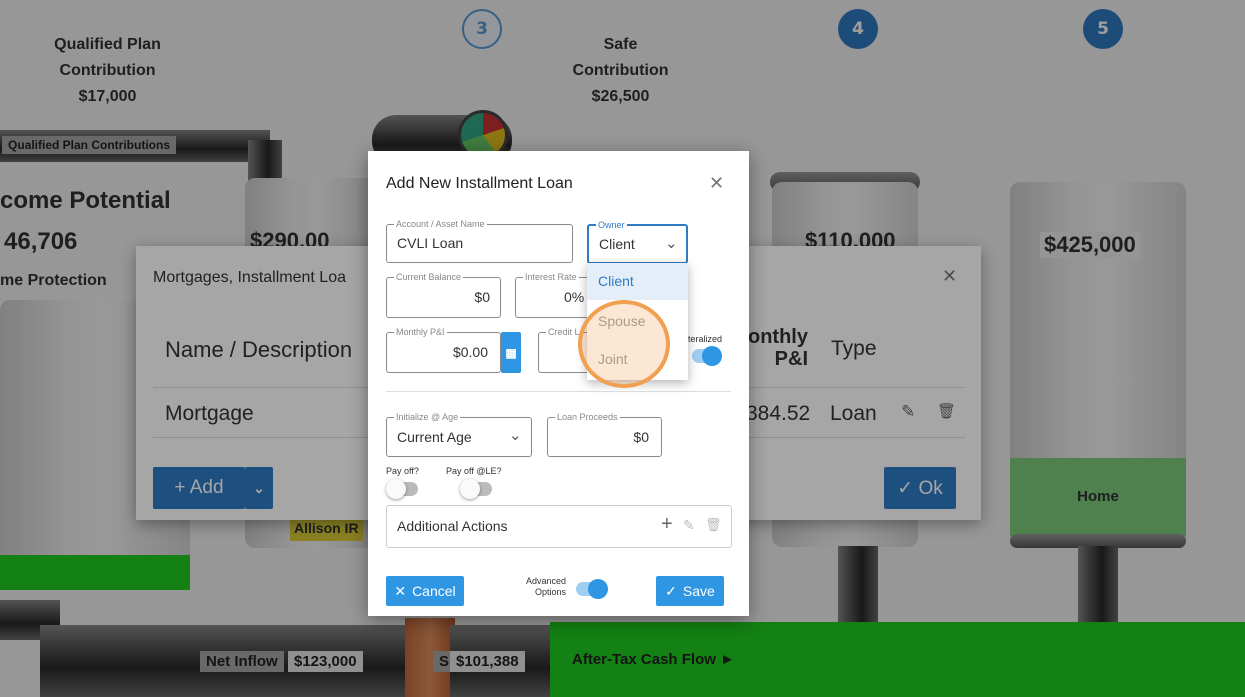 This screenshot has height=697, width=1245. I want to click on pay-off-le-toggle-knob, so click(470, 489).